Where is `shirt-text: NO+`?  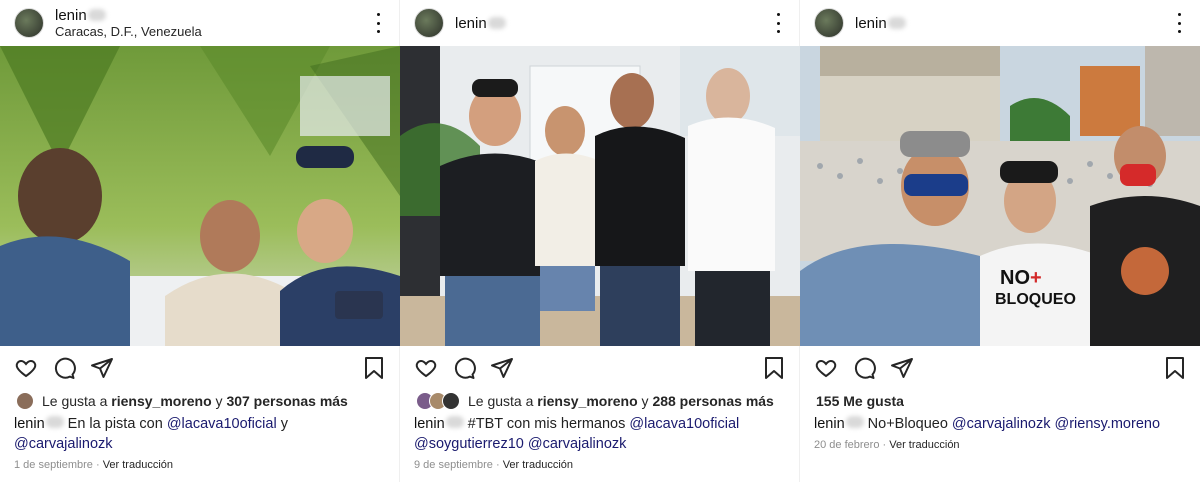
shirt-text: NO+ is located at coordinates (1021, 278).